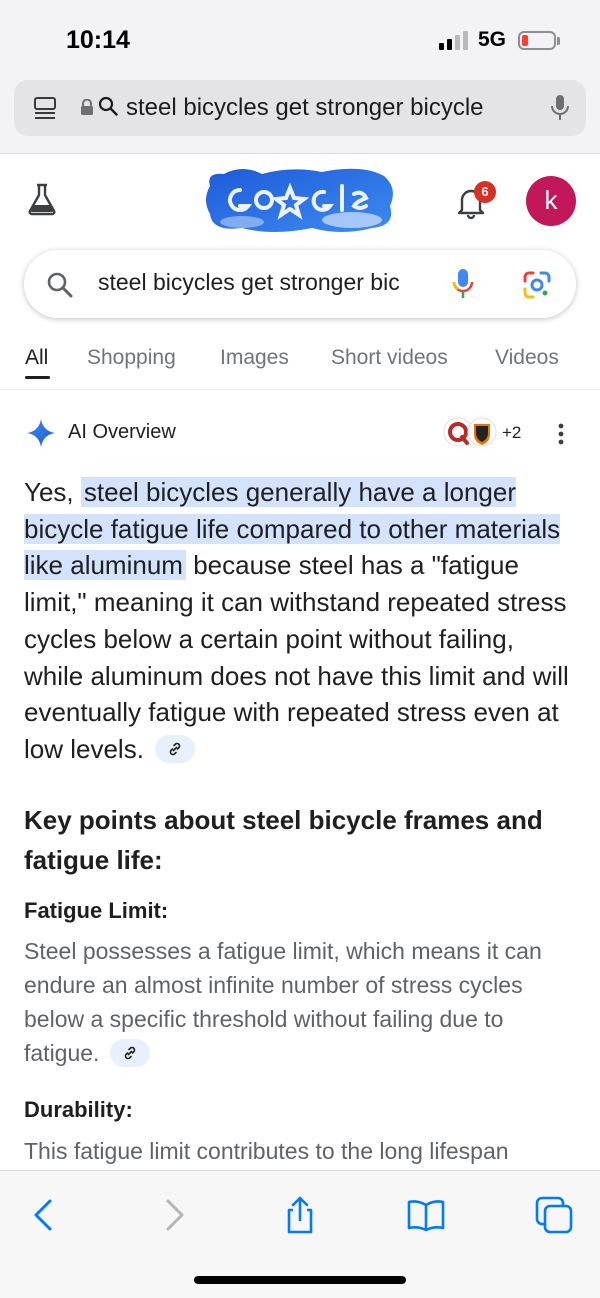  I want to click on point-heading-durability: Durability:, so click(78, 1109).